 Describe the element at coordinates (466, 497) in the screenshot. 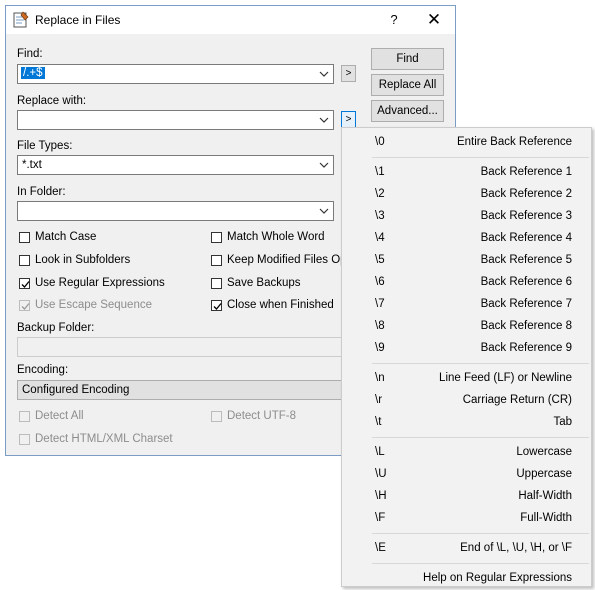

I see `menu-item: \H Half-Width` at that location.